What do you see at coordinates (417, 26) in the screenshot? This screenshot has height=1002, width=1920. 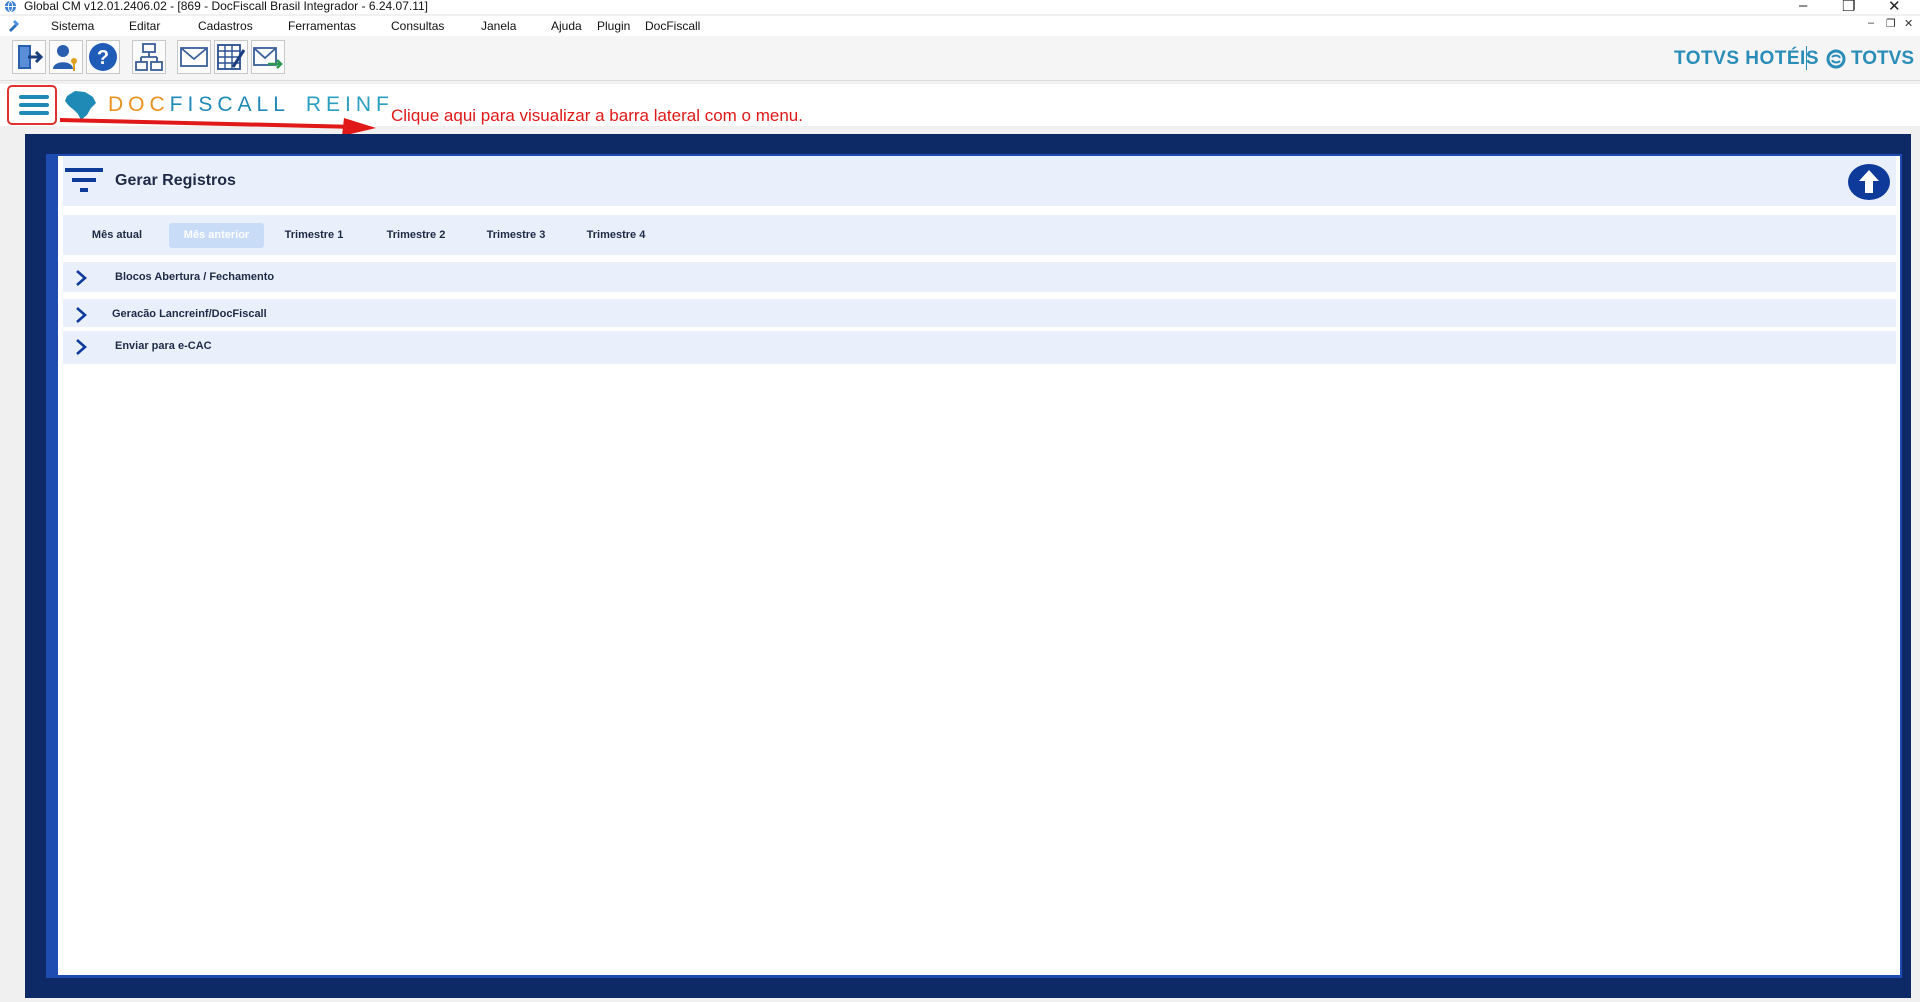 I see `menu-consultas: Consultas` at bounding box center [417, 26].